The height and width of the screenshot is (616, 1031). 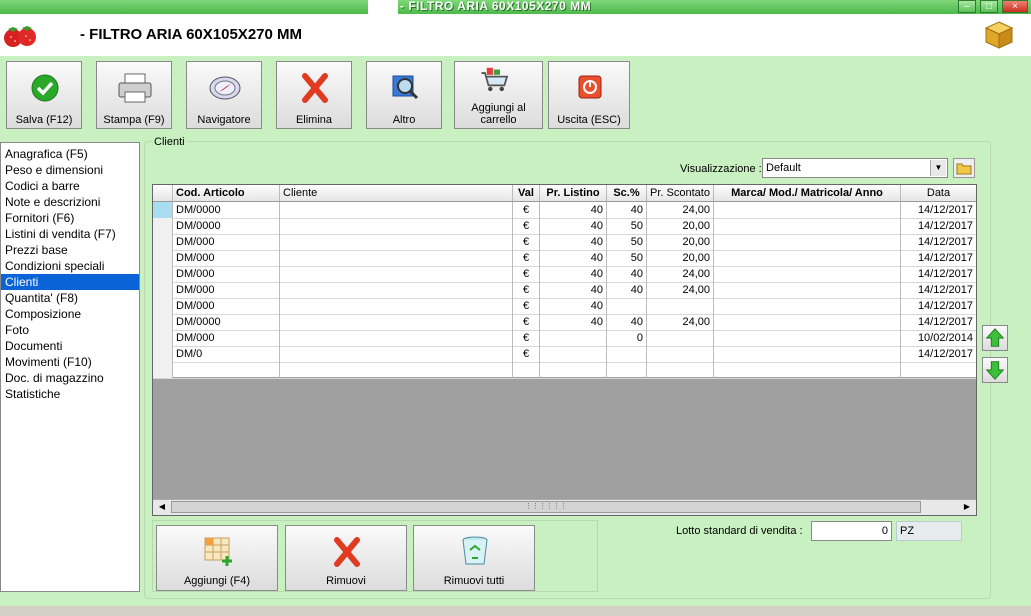 I want to click on sidebar-item-listini: Listini di vendita (F7), so click(x=70, y=234).